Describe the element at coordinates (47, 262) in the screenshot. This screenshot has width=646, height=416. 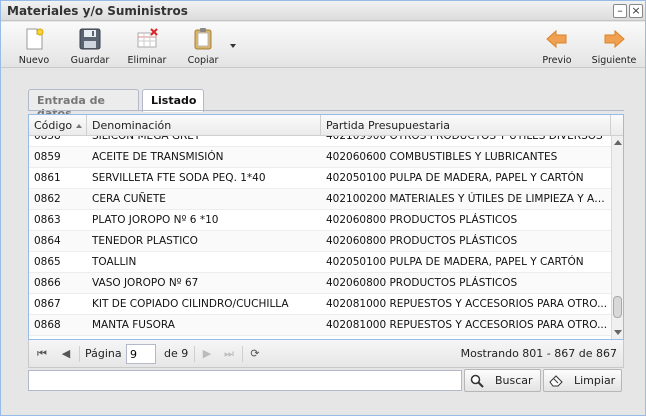
I see `cell-codigo: 0865` at that location.